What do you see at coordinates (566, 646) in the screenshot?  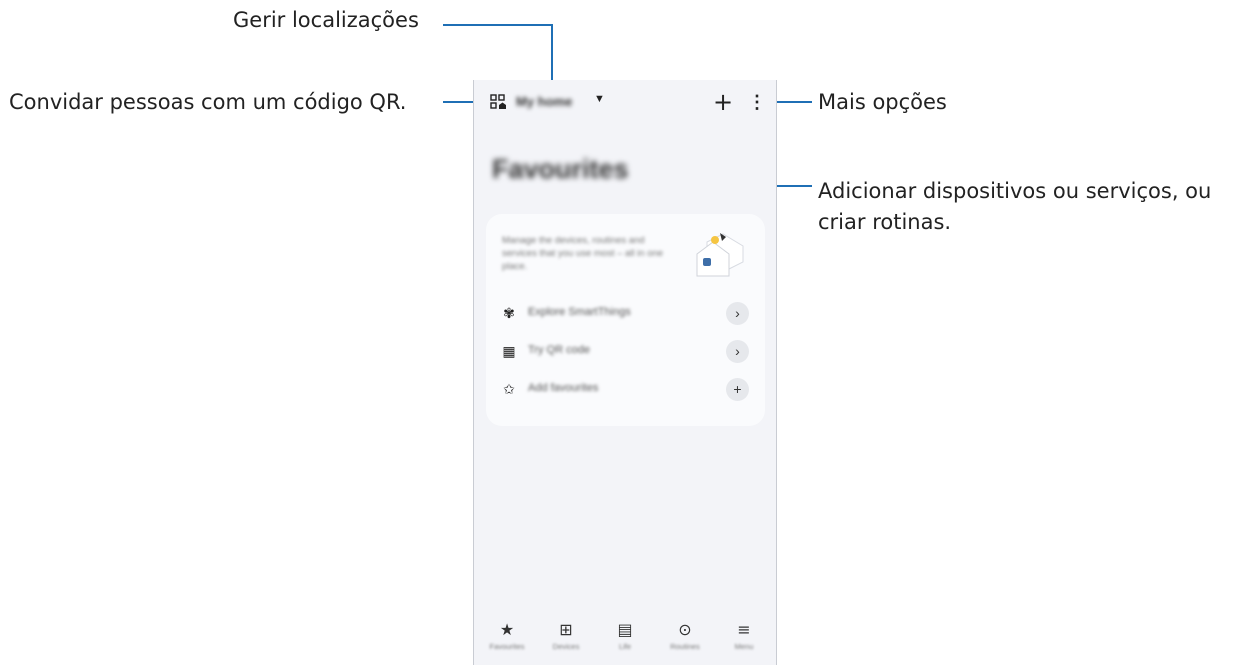 I see `nav-label: Devices` at bounding box center [566, 646].